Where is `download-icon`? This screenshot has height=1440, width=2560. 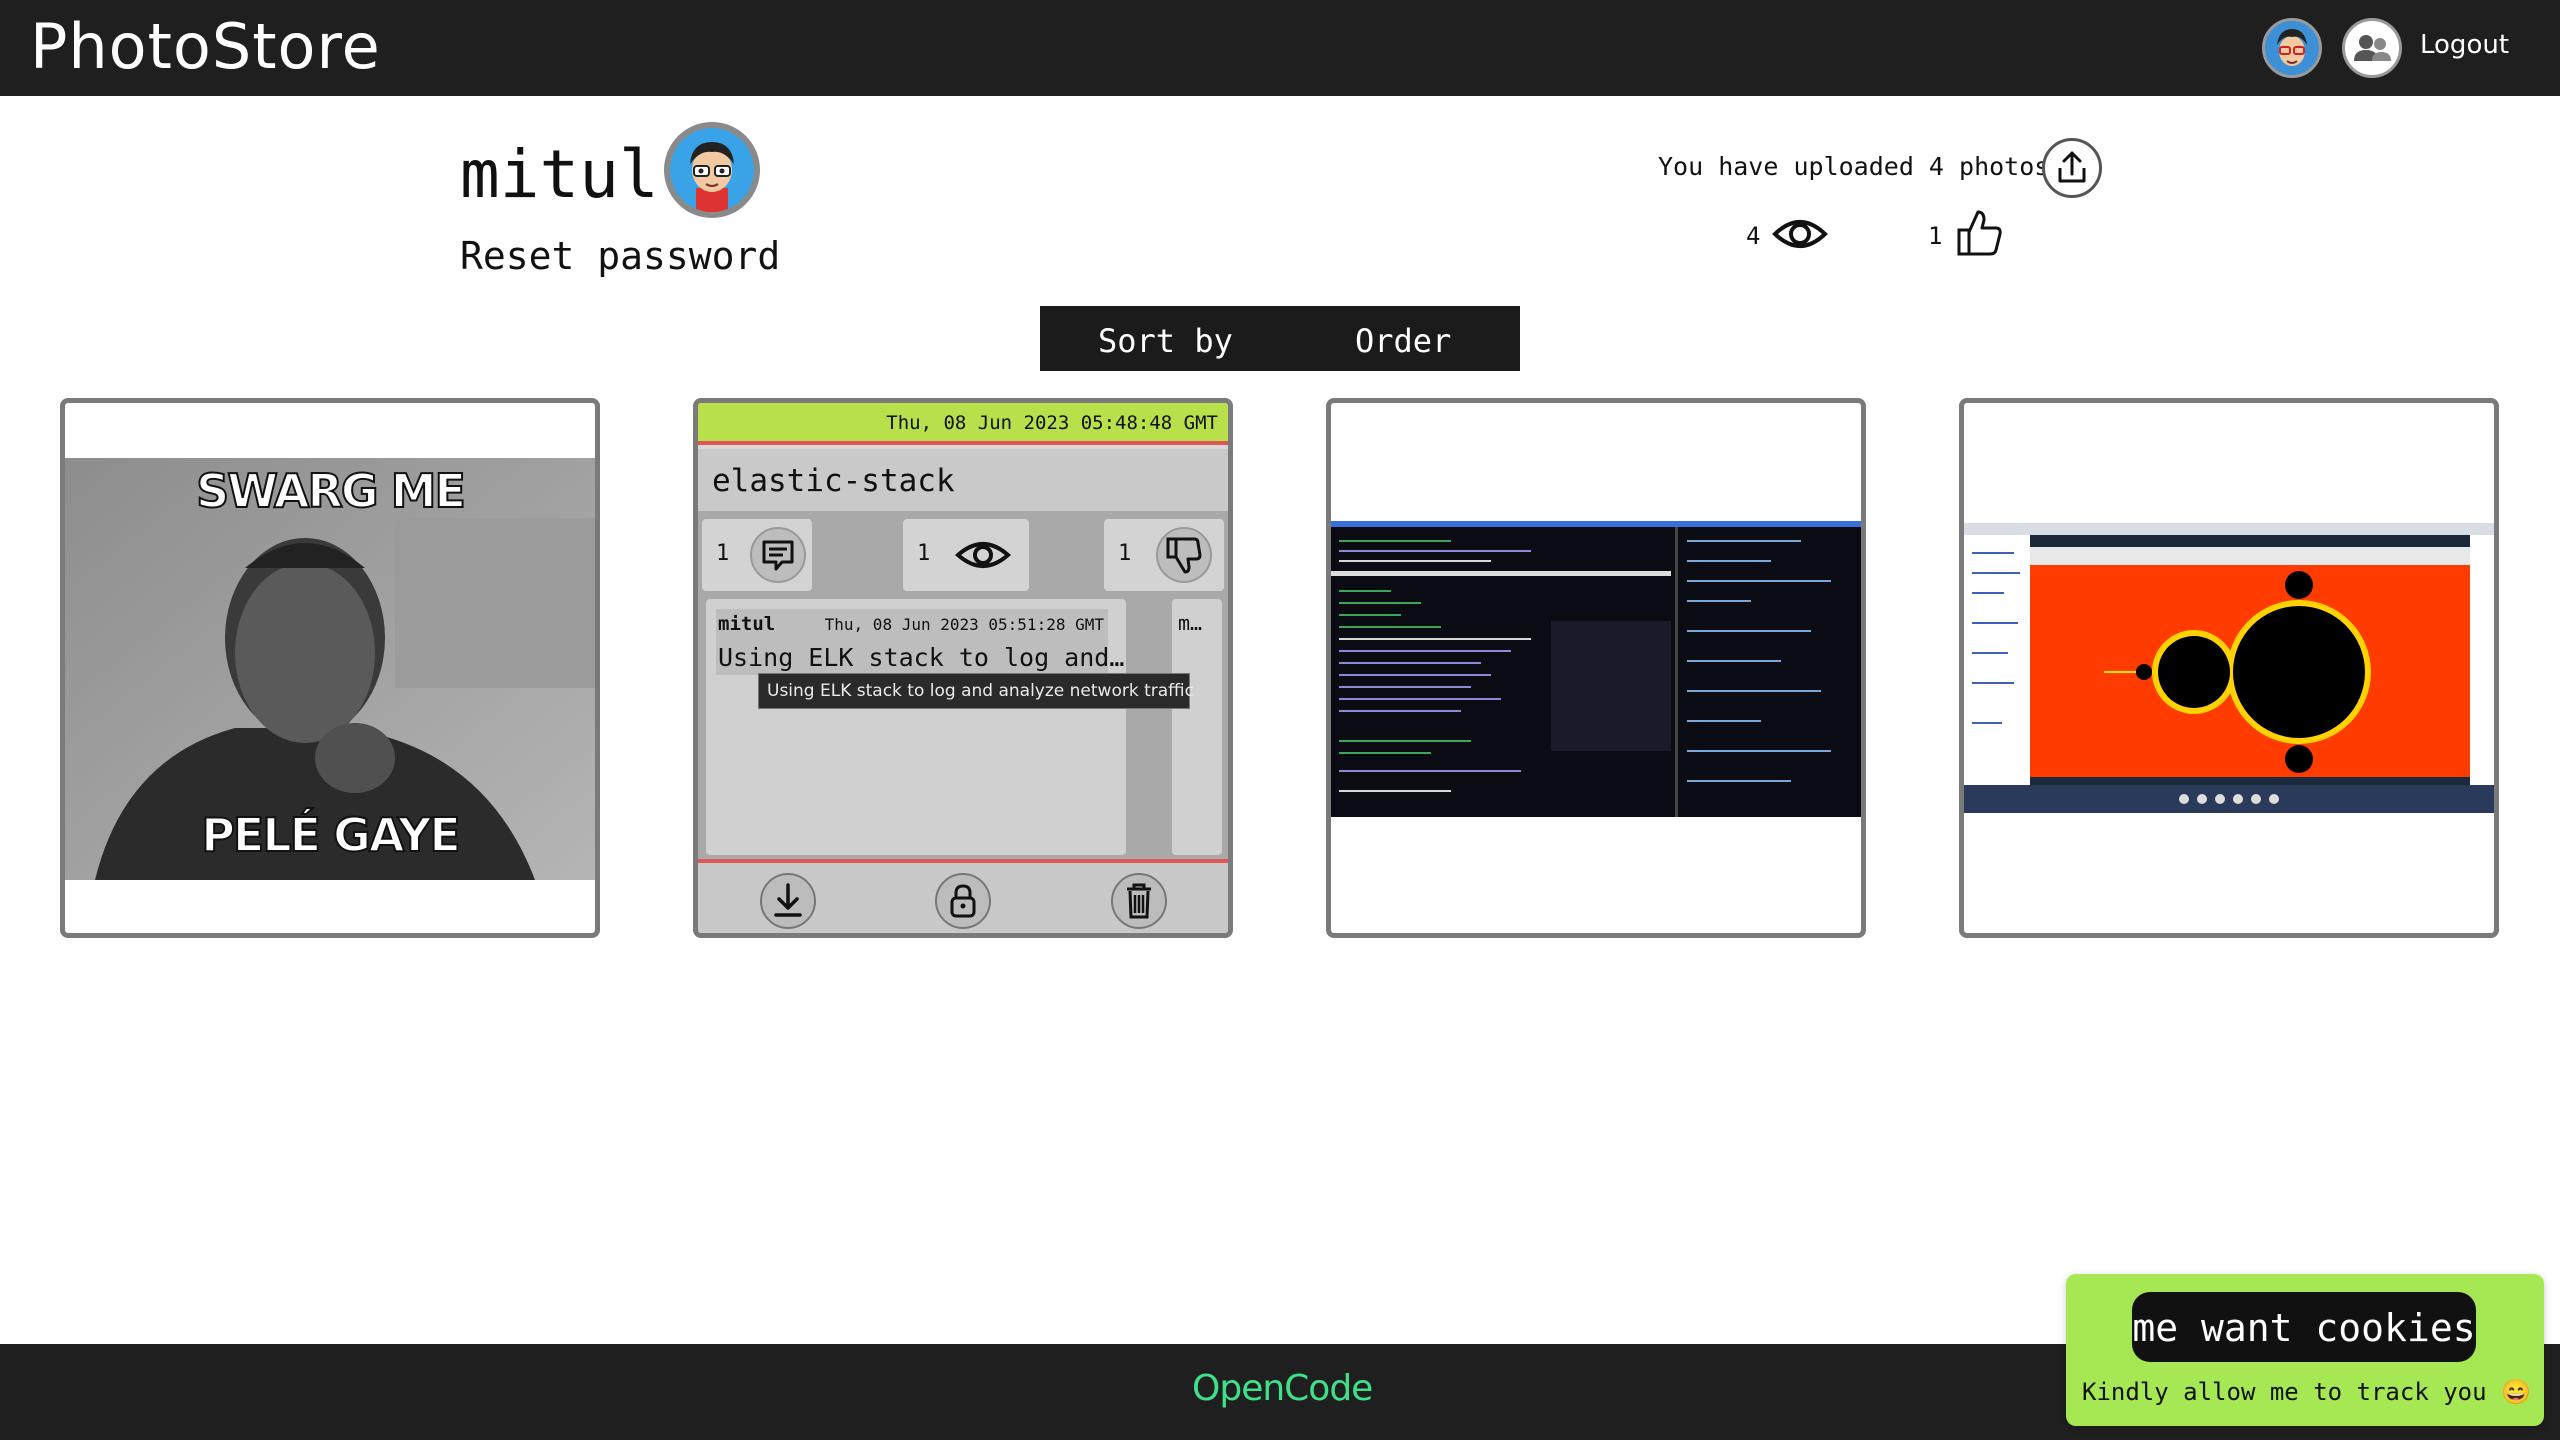
download-icon is located at coordinates (788, 900).